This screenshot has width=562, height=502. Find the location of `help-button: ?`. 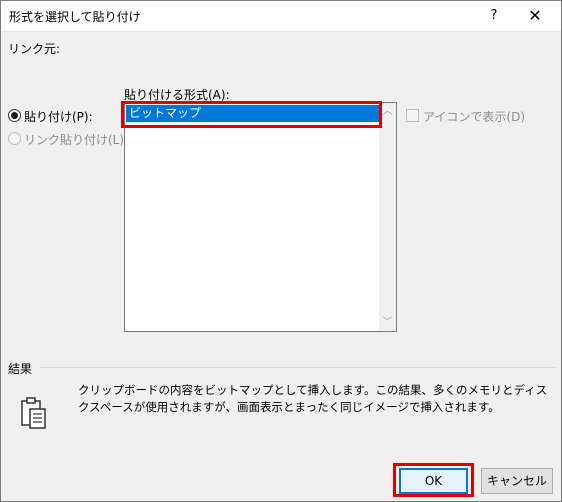

help-button: ? is located at coordinates (494, 16).